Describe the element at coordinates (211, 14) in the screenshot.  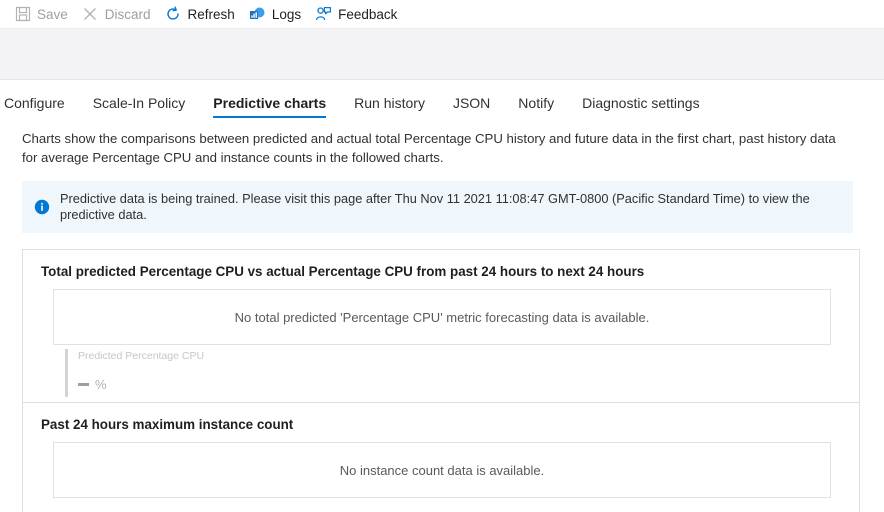
I see `refresh-label: Refresh` at that location.